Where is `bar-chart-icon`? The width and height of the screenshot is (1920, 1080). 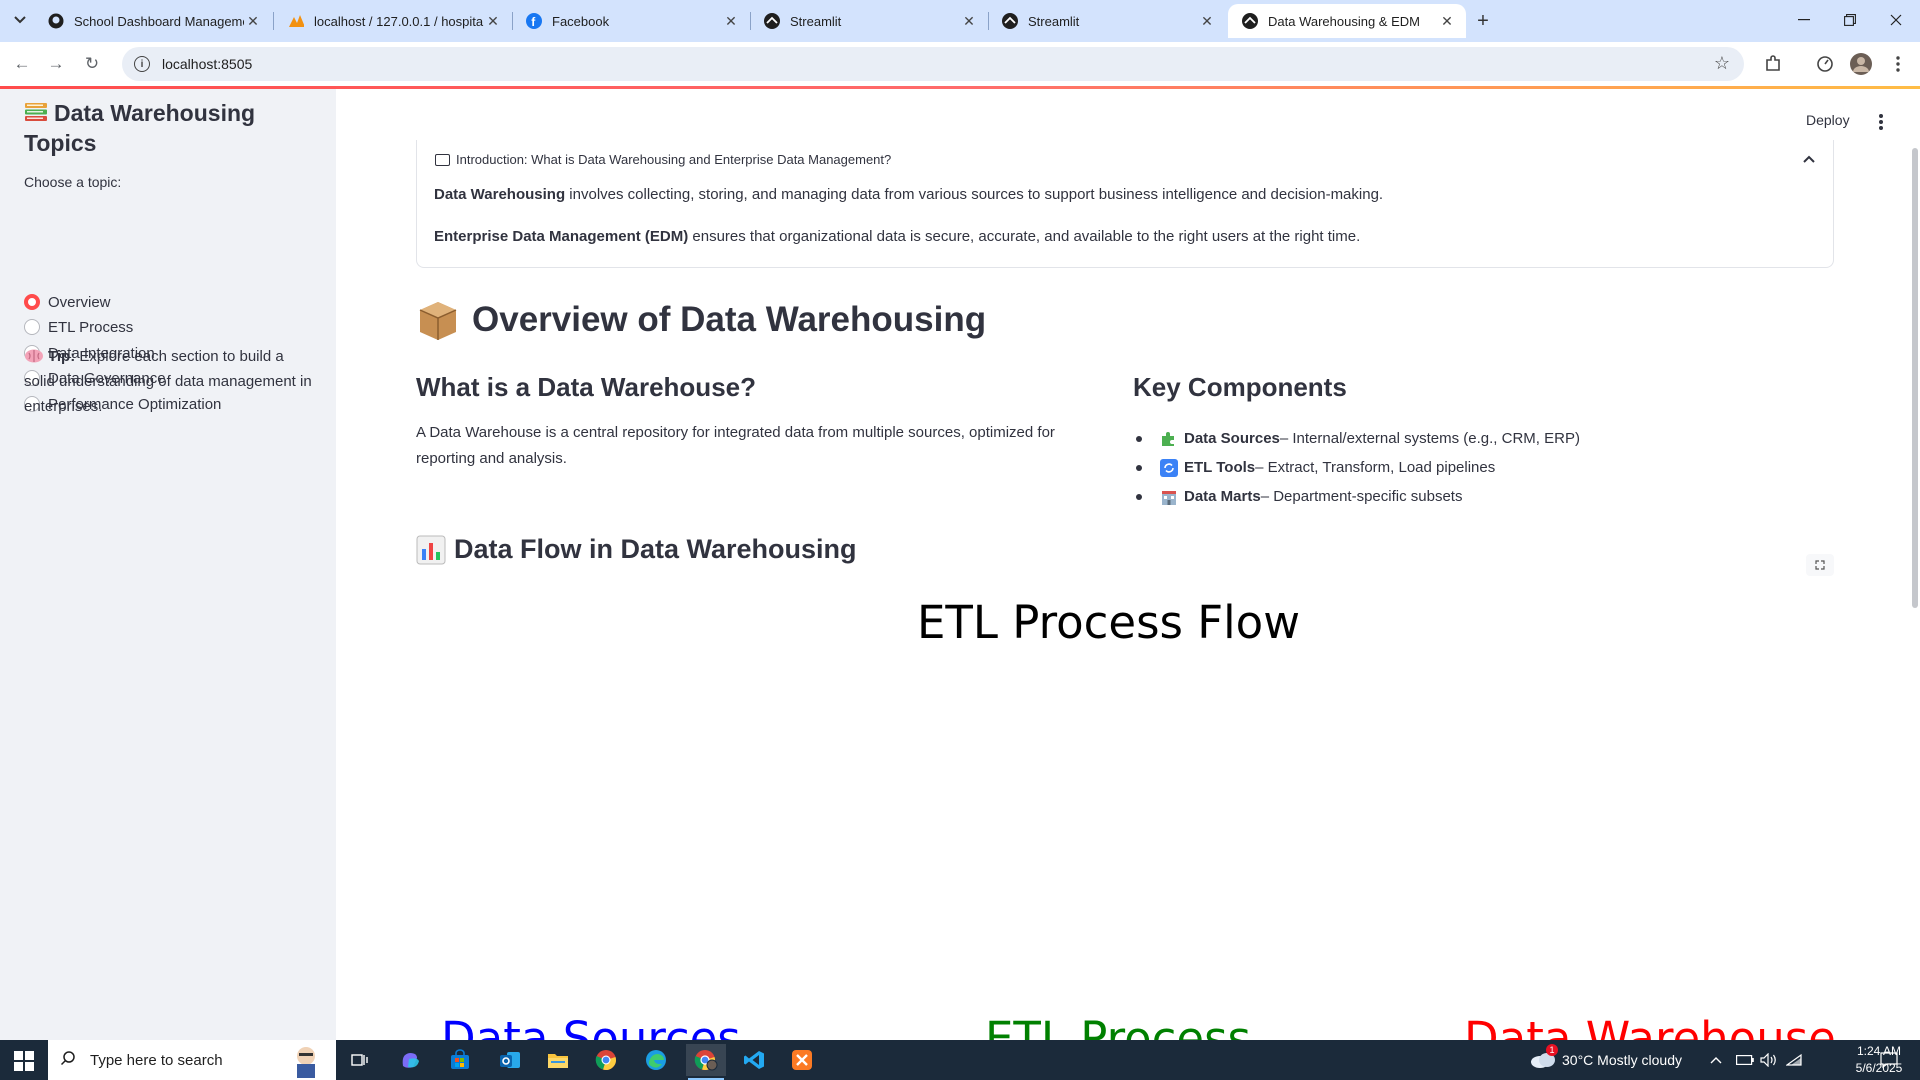 bar-chart-icon is located at coordinates (431, 549).